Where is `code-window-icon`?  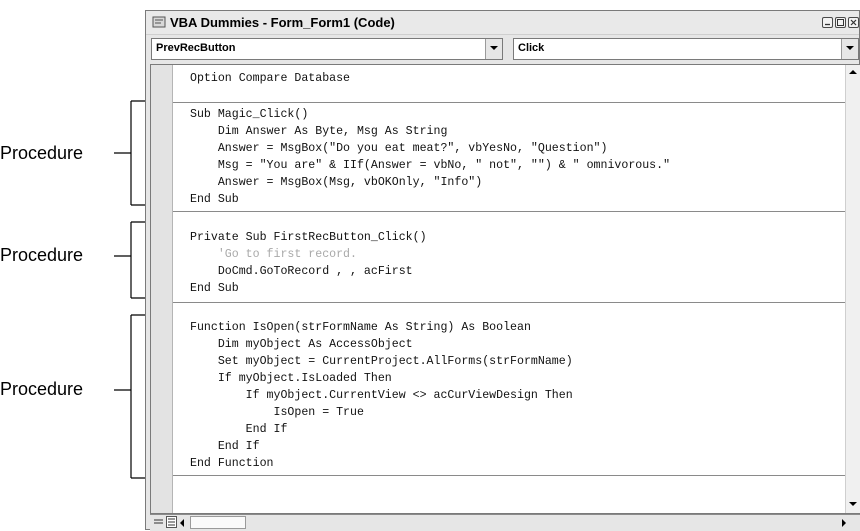
code-window-icon is located at coordinates (159, 22).